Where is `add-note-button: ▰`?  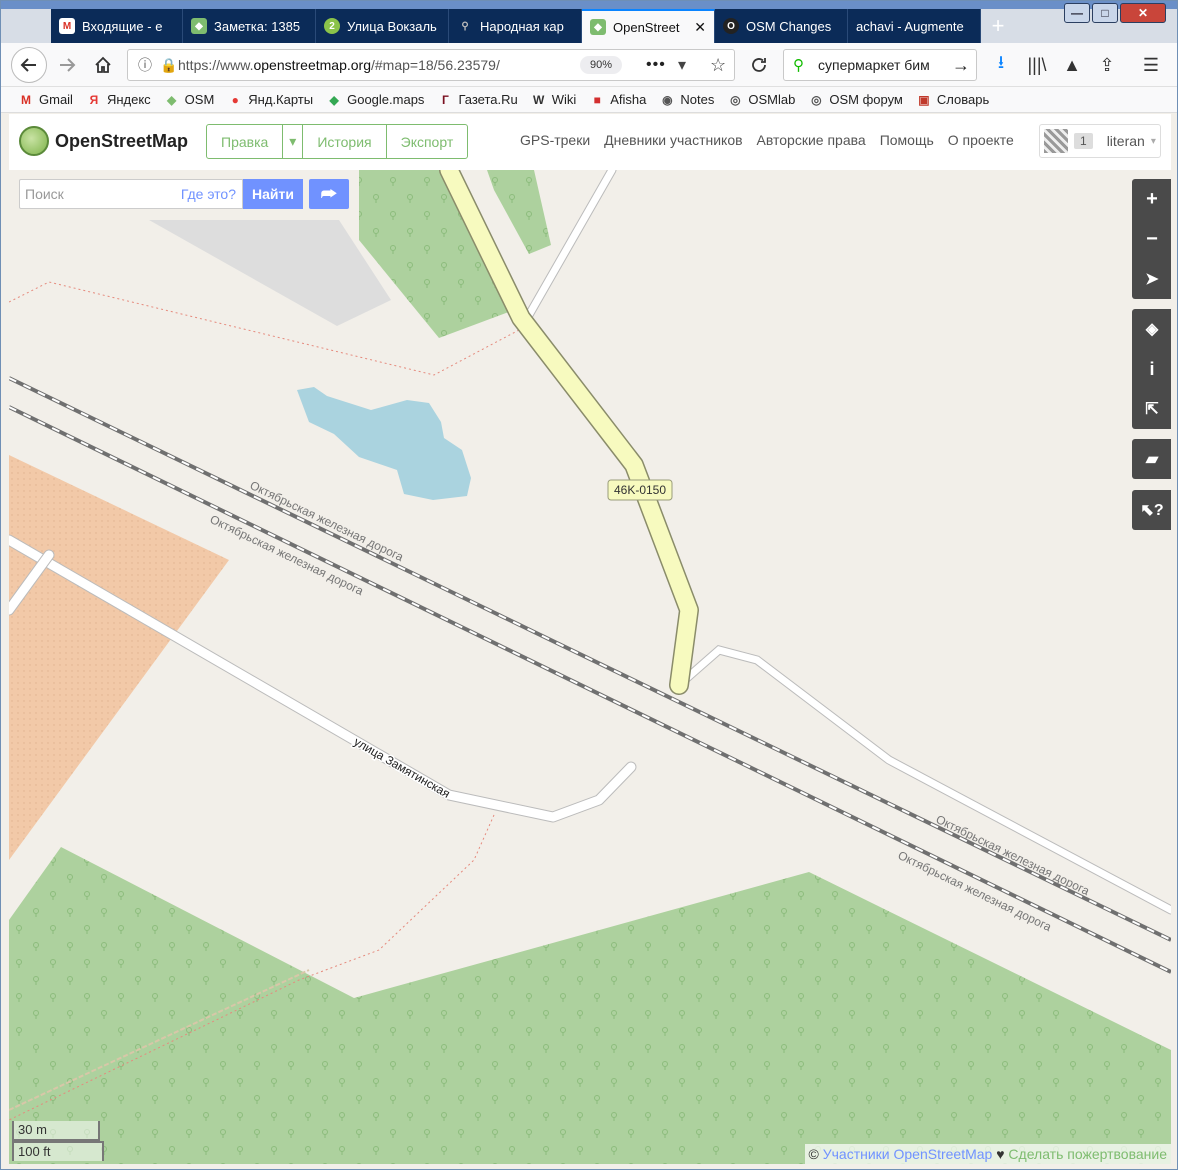 add-note-button: ▰ is located at coordinates (1151, 459).